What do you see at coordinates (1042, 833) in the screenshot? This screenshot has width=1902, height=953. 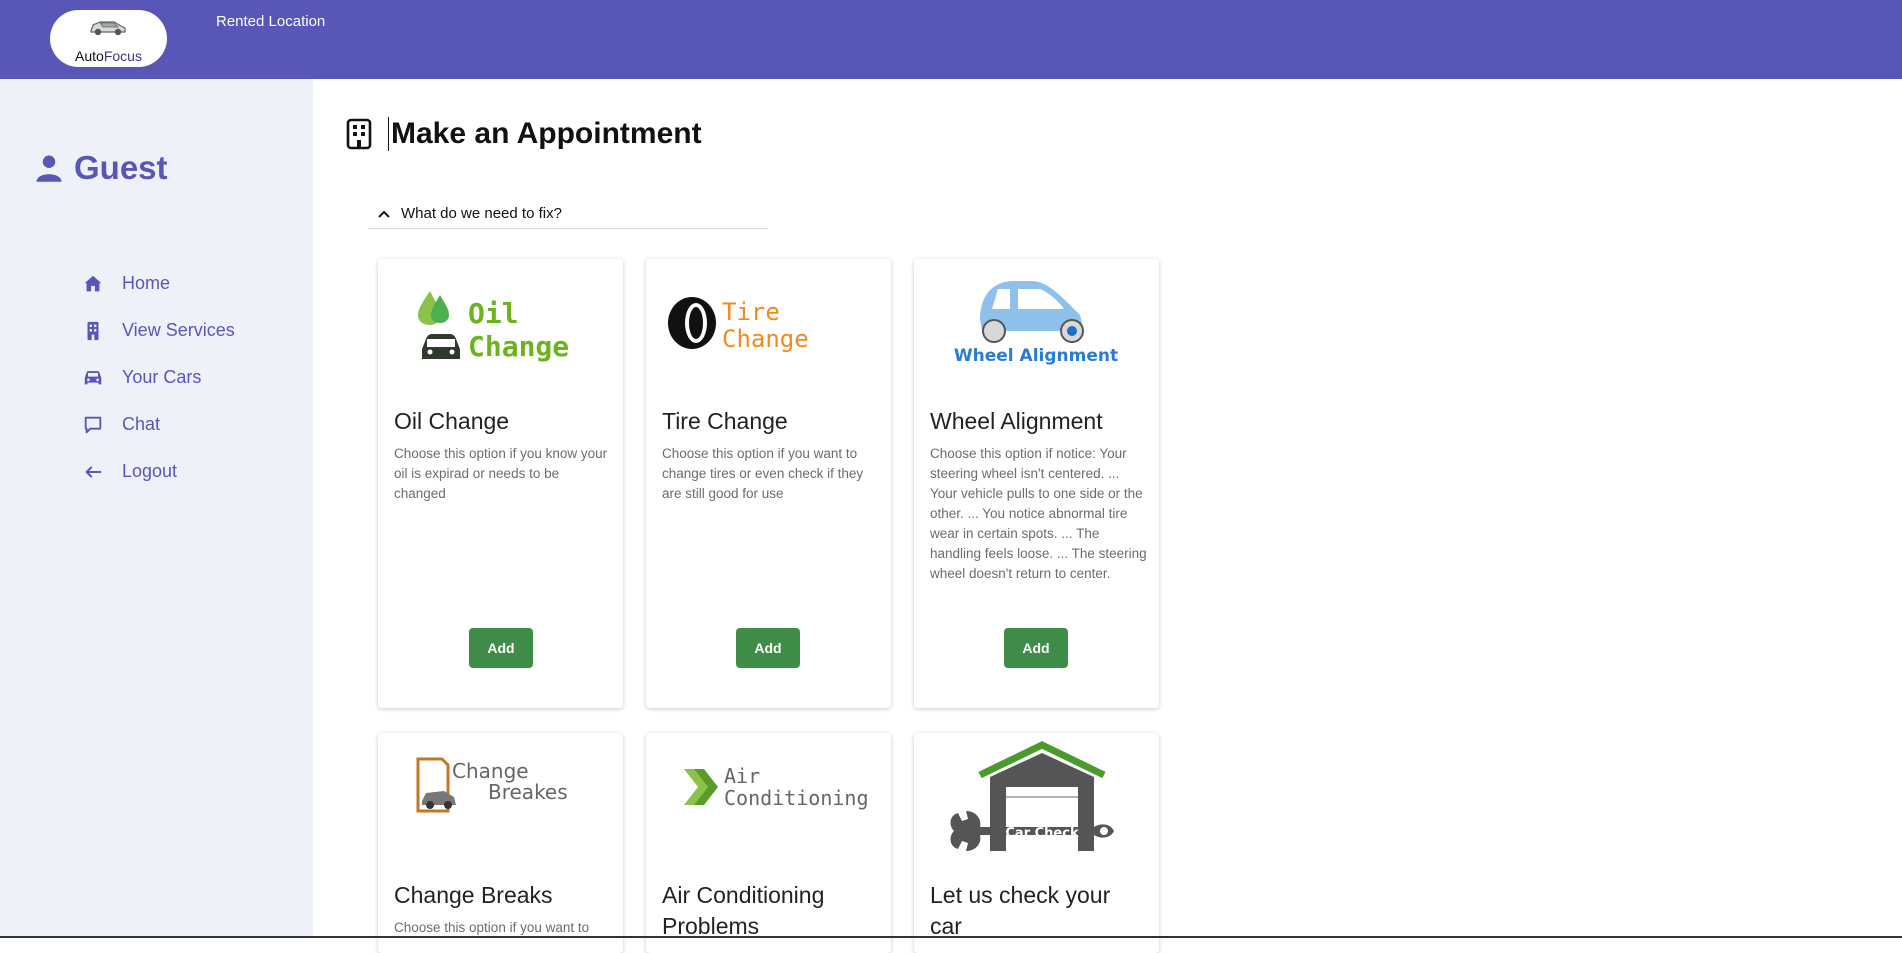 I see `car-check-image-text: Car Check` at bounding box center [1042, 833].